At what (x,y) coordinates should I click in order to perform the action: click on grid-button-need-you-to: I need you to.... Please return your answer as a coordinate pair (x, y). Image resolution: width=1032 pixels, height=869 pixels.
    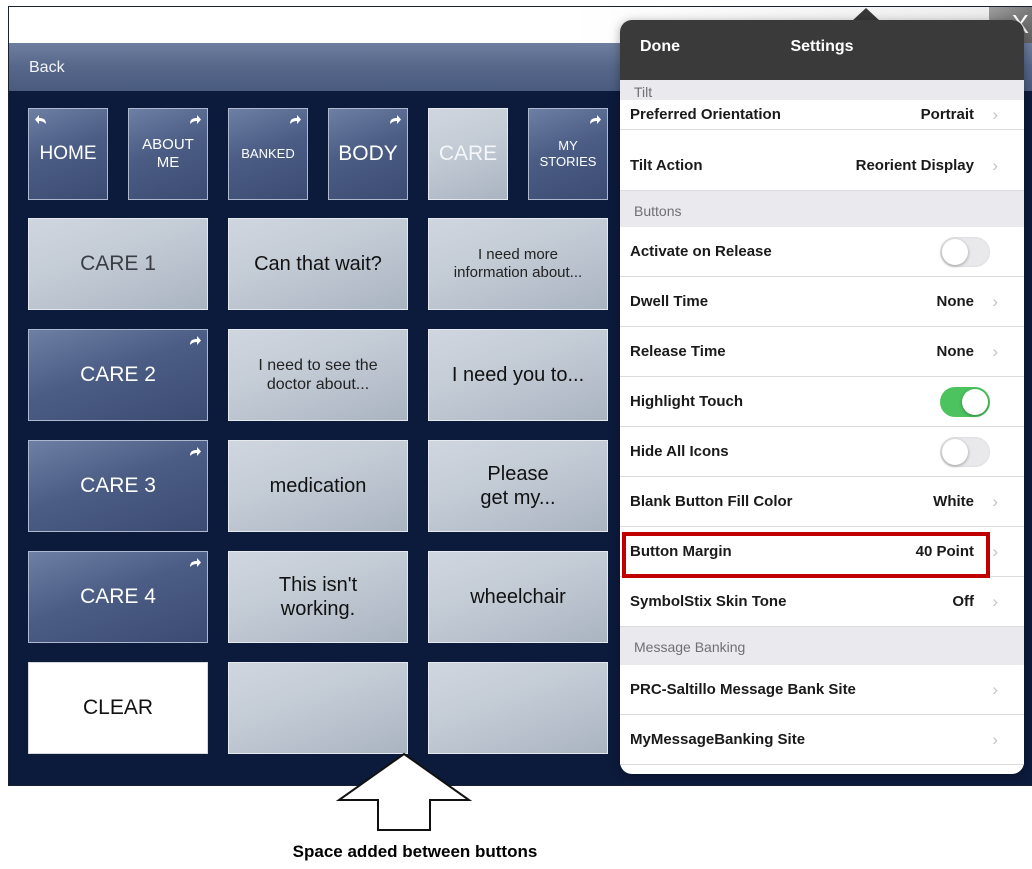
    Looking at the image, I should click on (518, 375).